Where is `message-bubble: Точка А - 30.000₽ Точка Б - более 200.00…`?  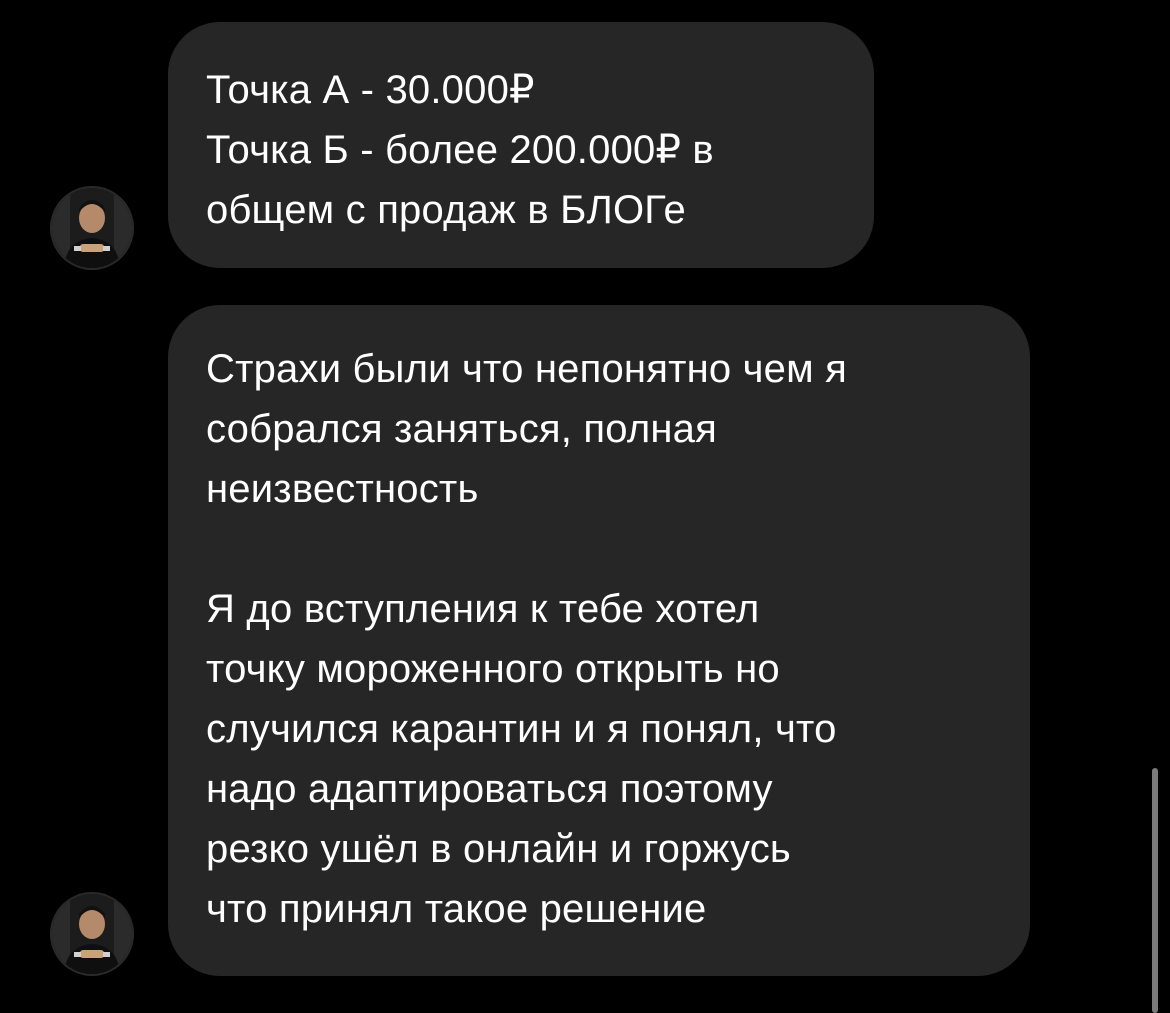
message-bubble: Точка А - 30.000₽ Точка Б - более 200.00… is located at coordinates (521, 145).